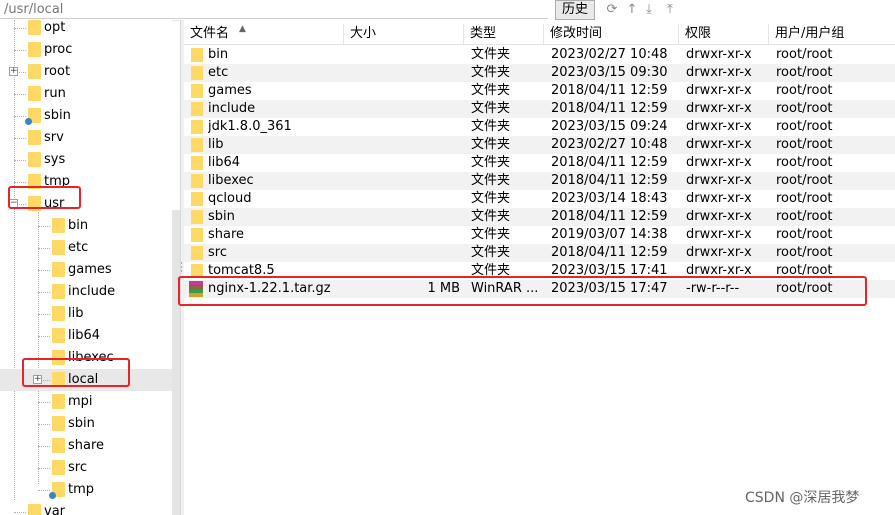  Describe the element at coordinates (609, 234) in the screenshot. I see `file-modified-cell: 2019/03/07 14:38` at that location.